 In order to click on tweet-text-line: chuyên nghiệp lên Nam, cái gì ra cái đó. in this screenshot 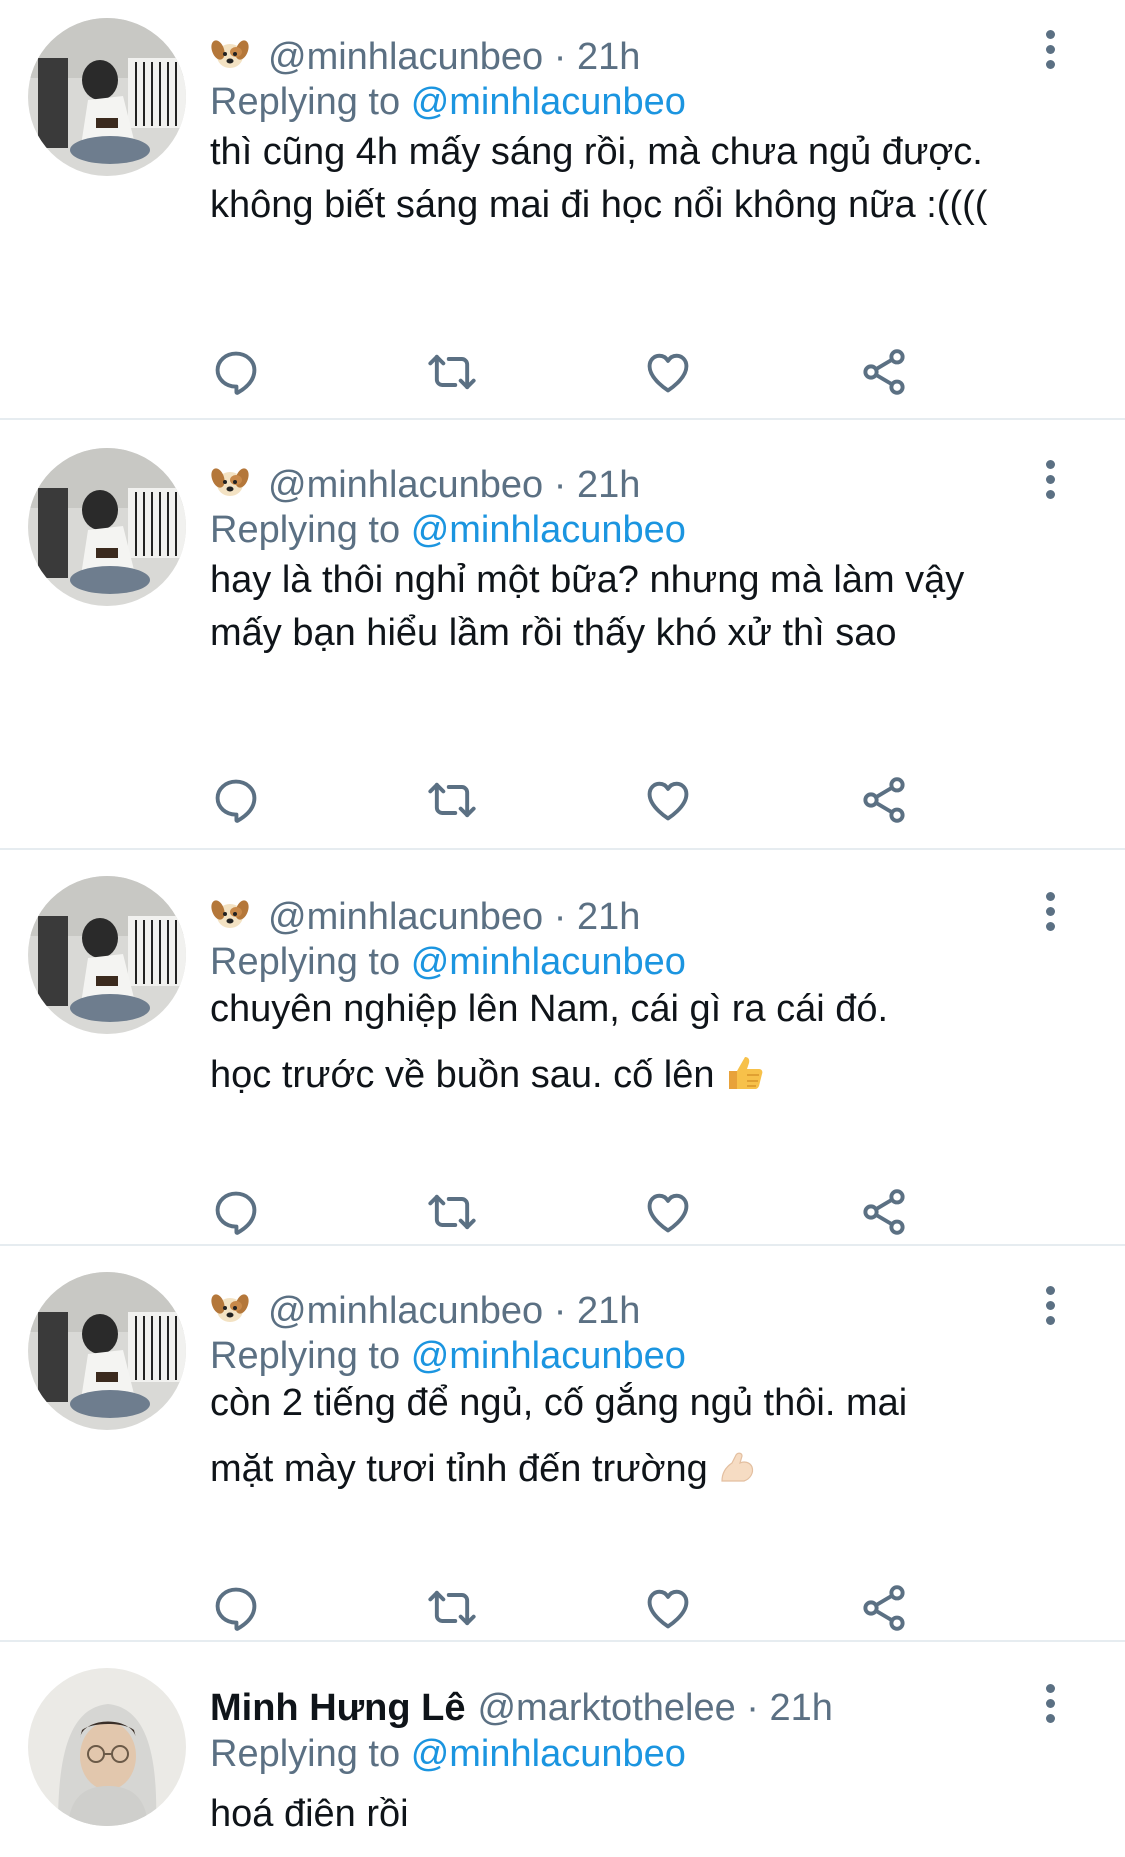, I will do `click(549, 1009)`.